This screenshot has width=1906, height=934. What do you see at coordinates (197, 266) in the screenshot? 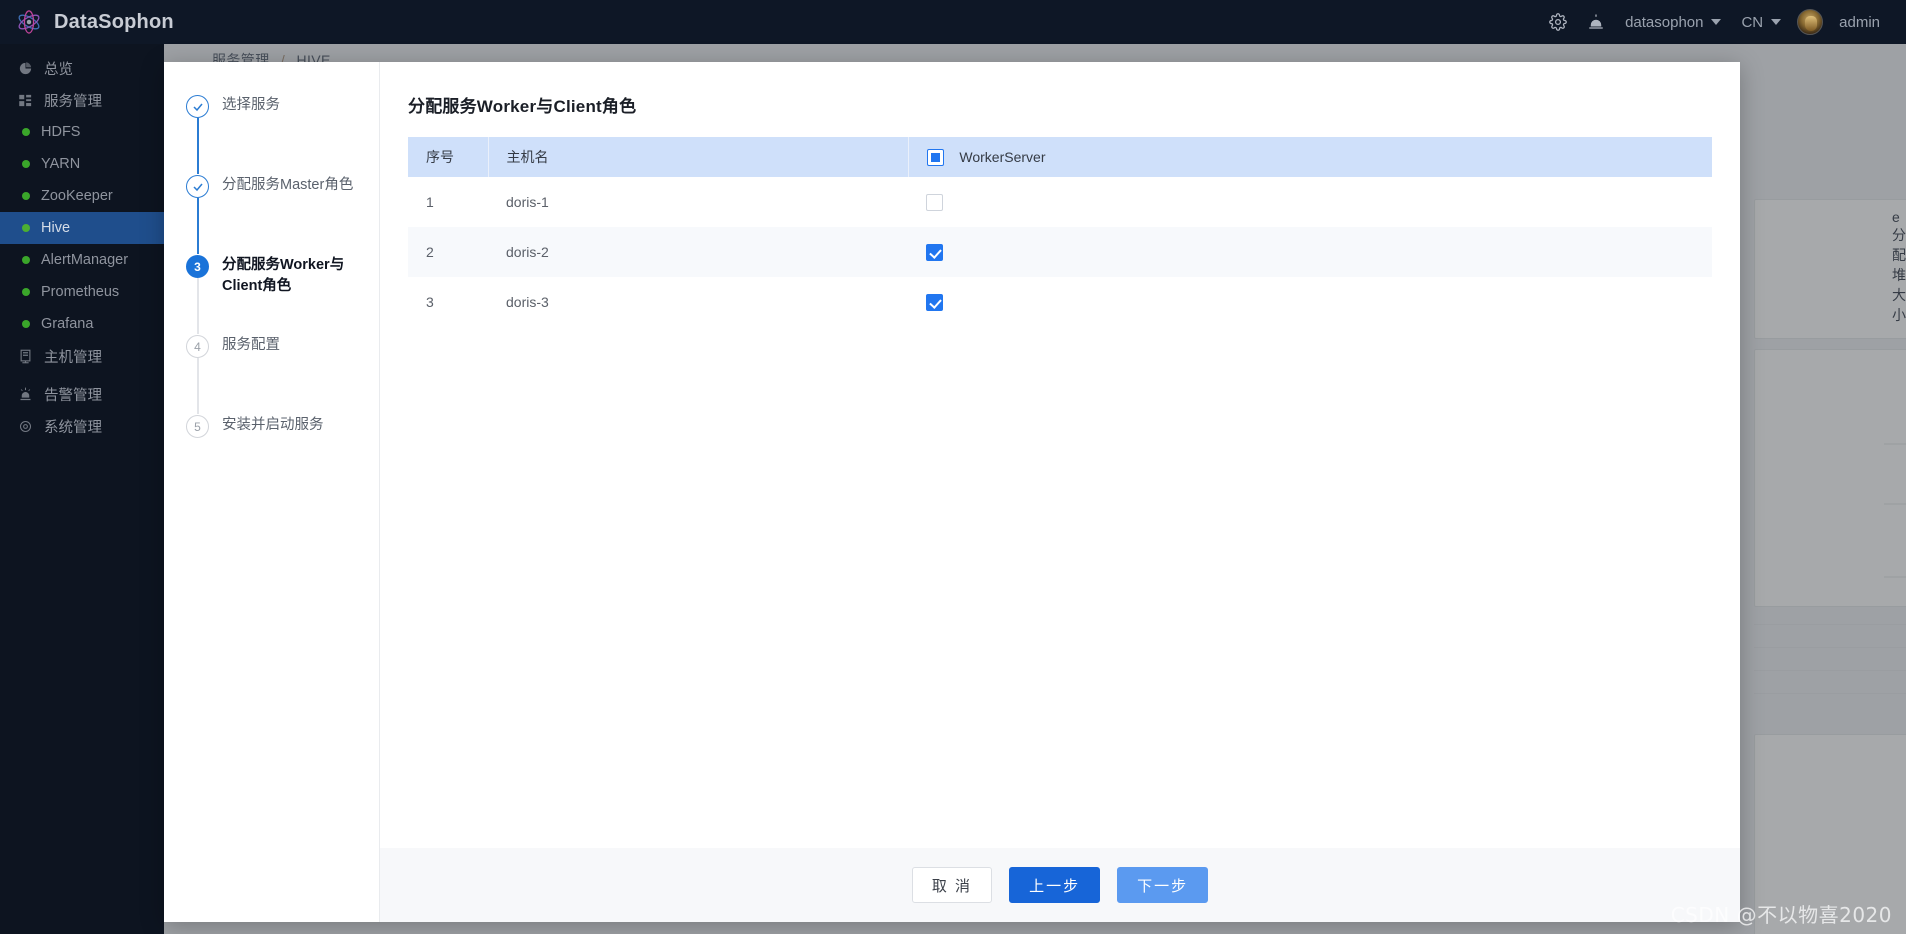
I see `step-number: 3` at bounding box center [197, 266].